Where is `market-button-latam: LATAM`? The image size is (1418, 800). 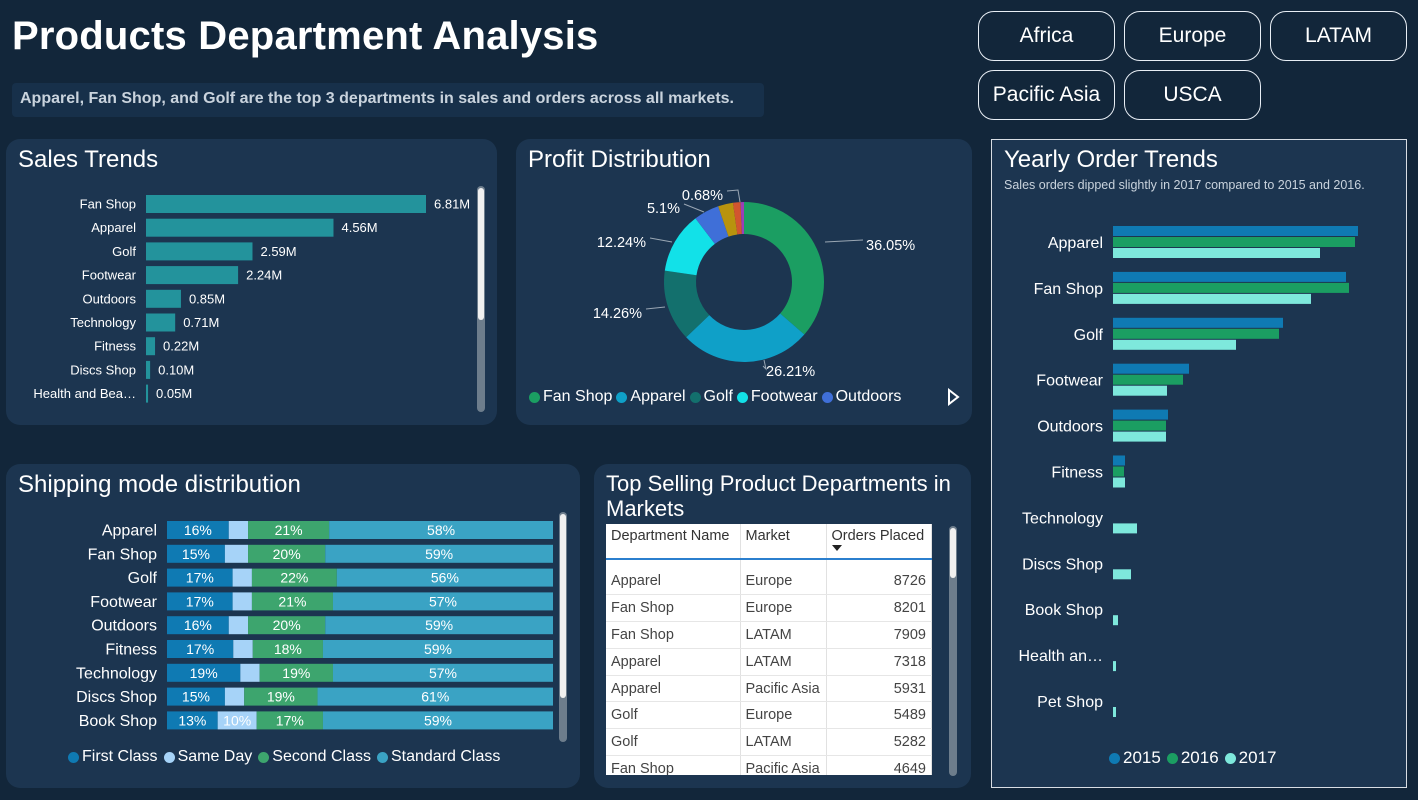
market-button-latam: LATAM is located at coordinates (1338, 36).